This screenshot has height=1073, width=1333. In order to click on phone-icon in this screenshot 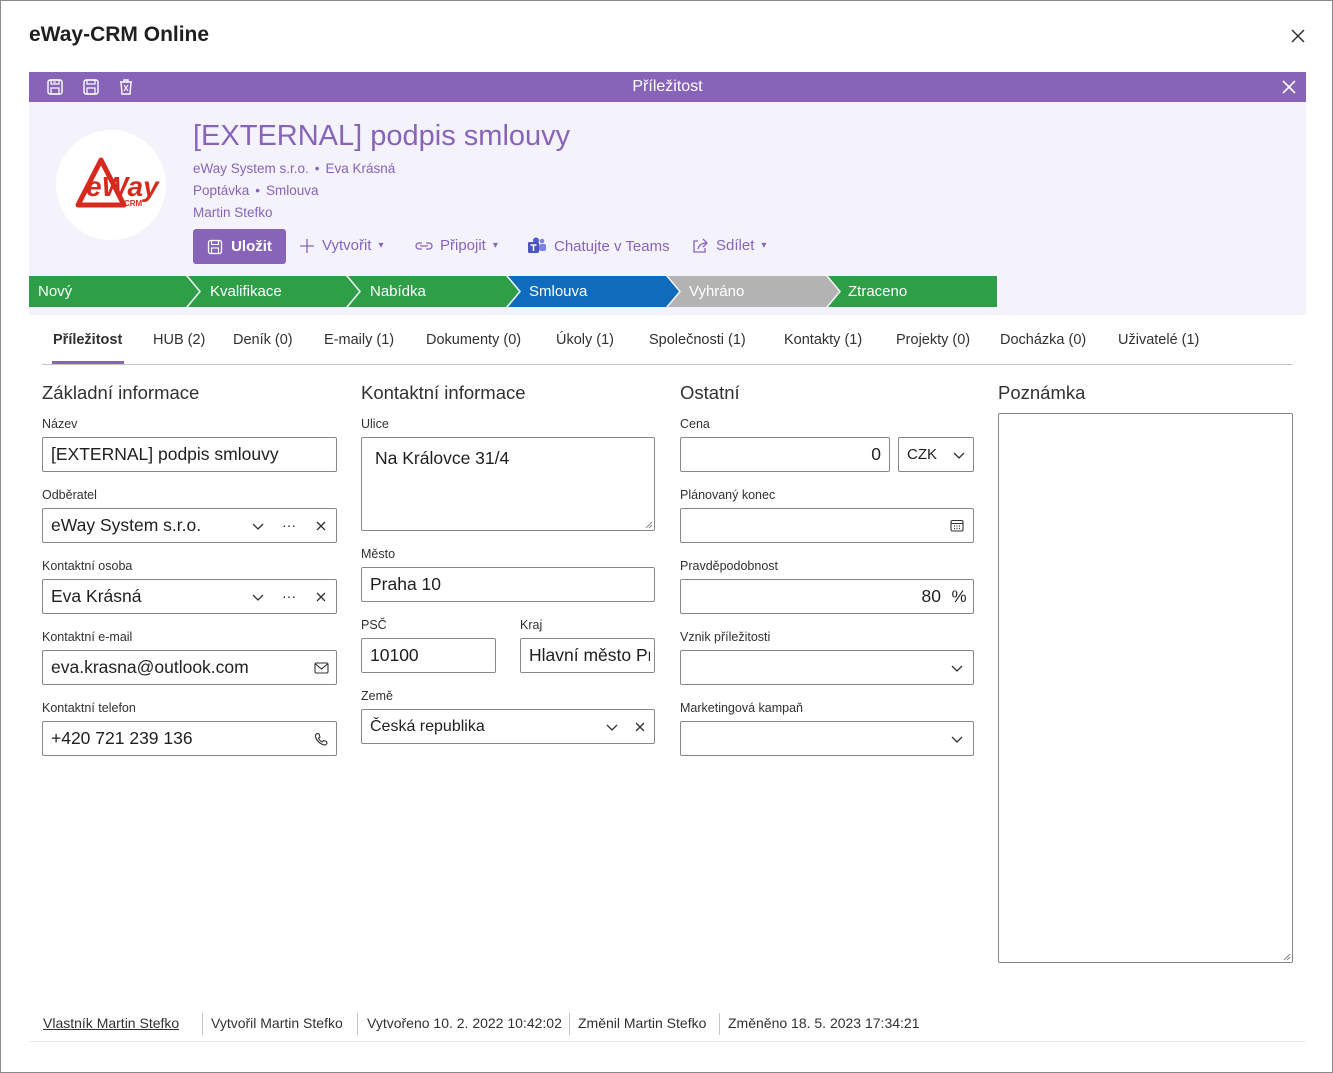, I will do `click(321, 738)`.